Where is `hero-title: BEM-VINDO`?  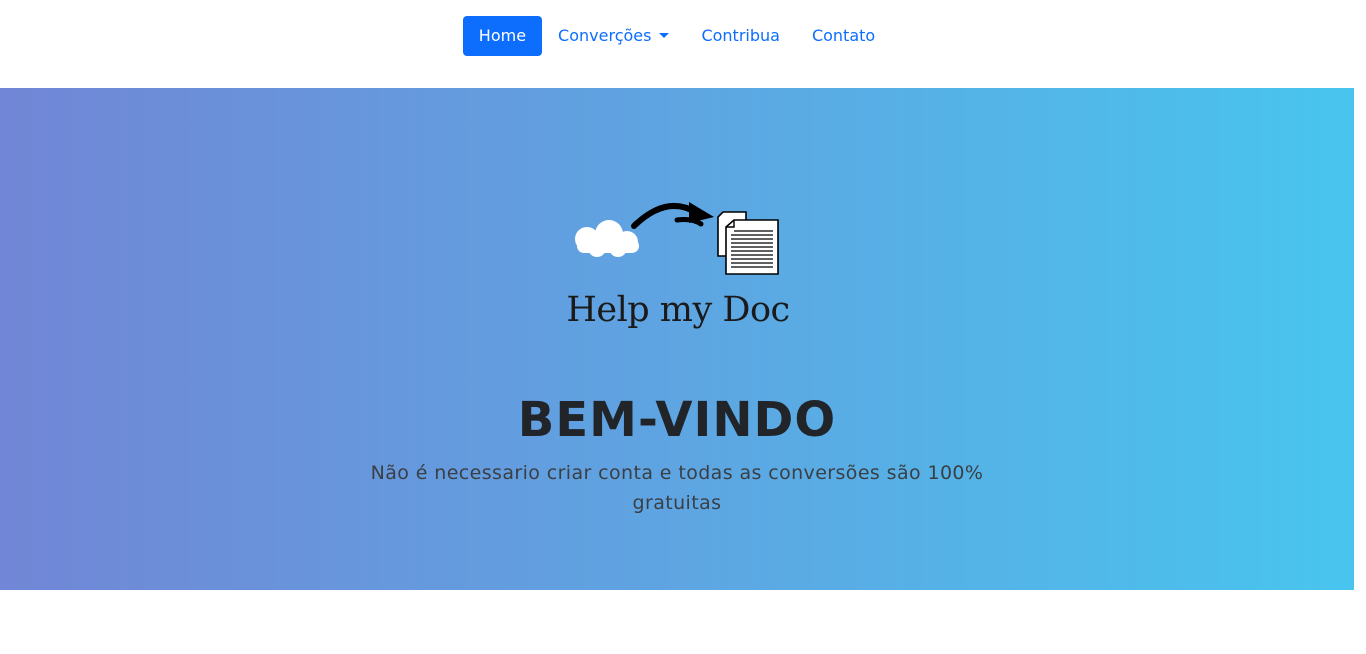 hero-title: BEM-VINDO is located at coordinates (677, 420).